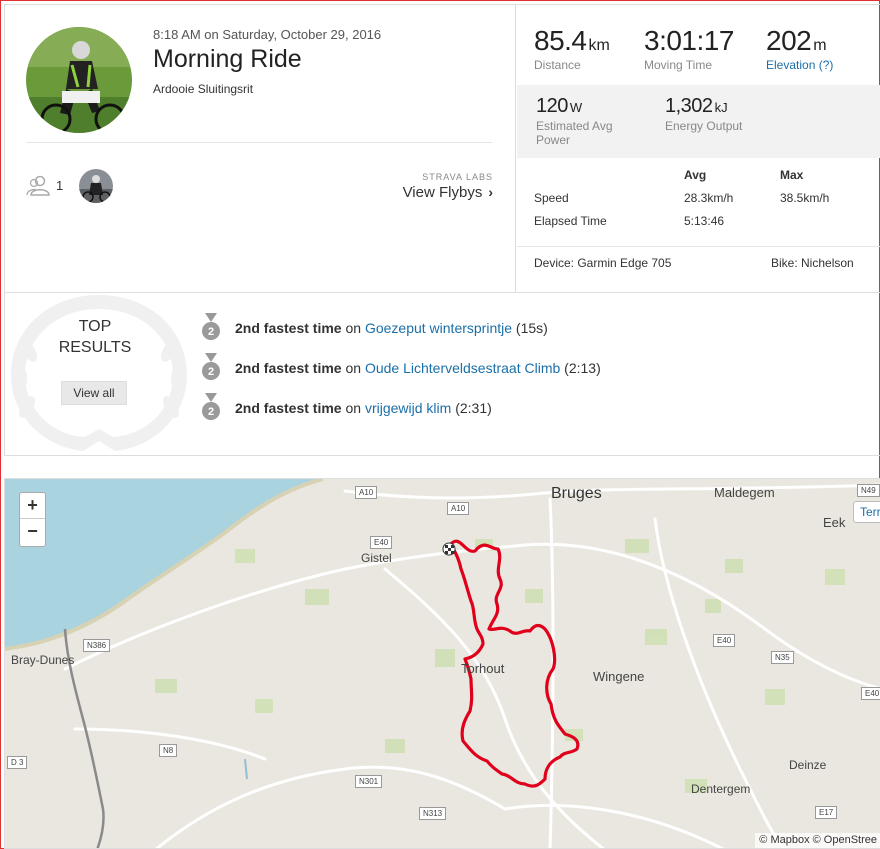 Image resolution: width=880 pixels, height=849 pixels. Describe the element at coordinates (570, 221) in the screenshot. I see `elapsed-time-label: Elapsed Time` at that location.